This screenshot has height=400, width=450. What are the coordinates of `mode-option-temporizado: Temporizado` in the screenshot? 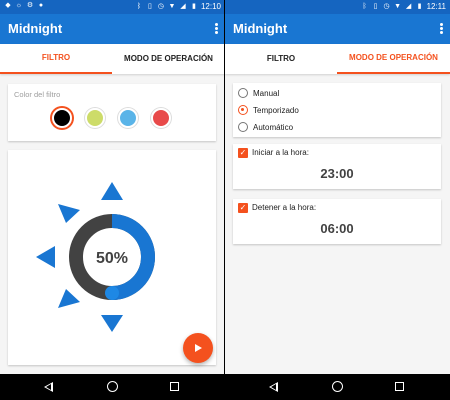 It's located at (268, 110).